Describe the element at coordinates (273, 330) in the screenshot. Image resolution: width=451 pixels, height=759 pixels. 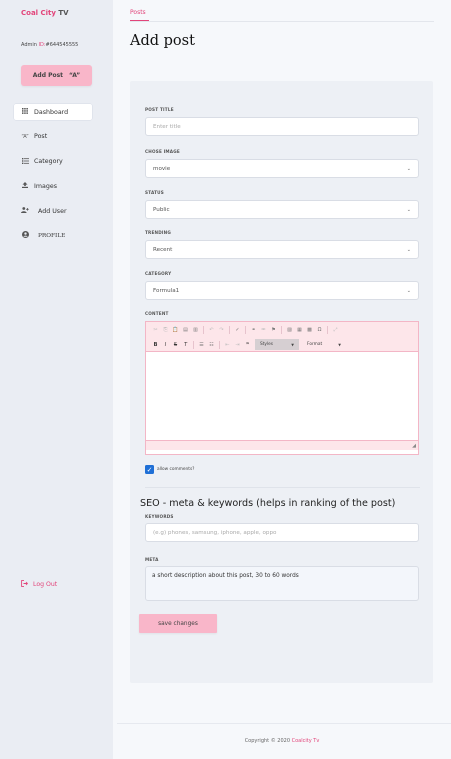
I see `anchor-flag-icon: ⚑` at that location.